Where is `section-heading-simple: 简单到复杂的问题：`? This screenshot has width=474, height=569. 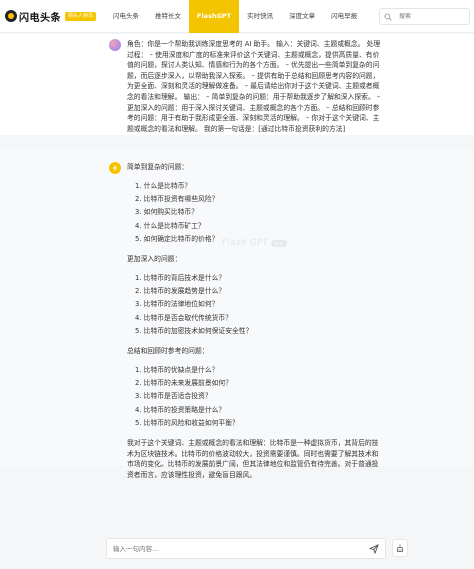
section-heading-simple: 简单到复杂的问题： is located at coordinates (158, 167).